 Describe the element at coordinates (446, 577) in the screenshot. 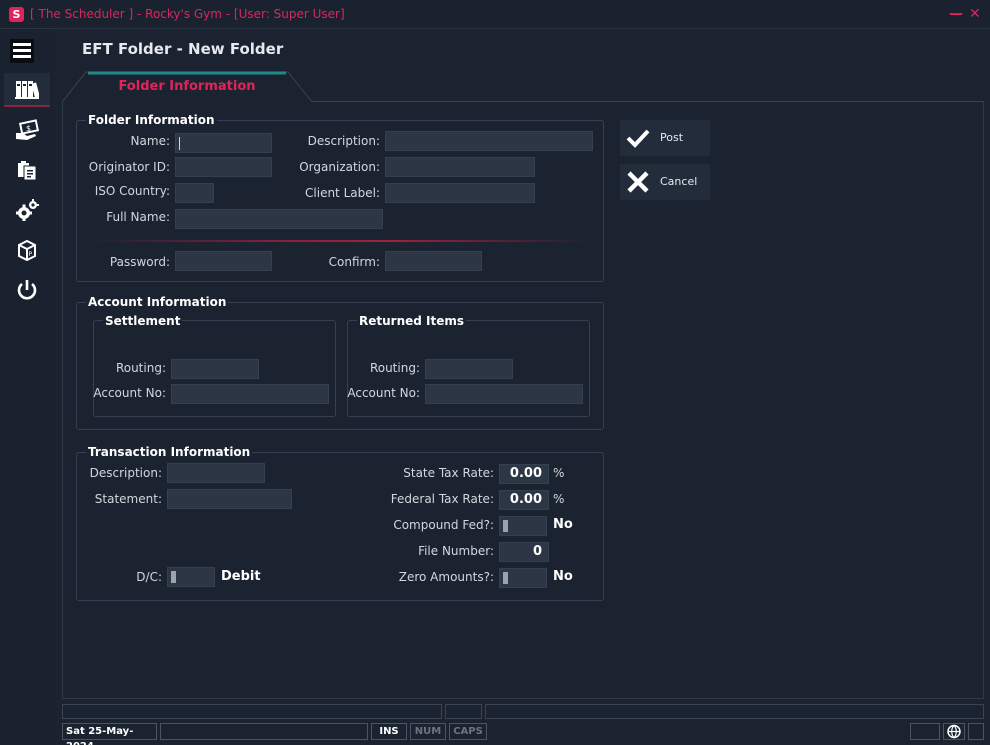

I see `zero-amounts-label: Zero Amounts?:` at that location.